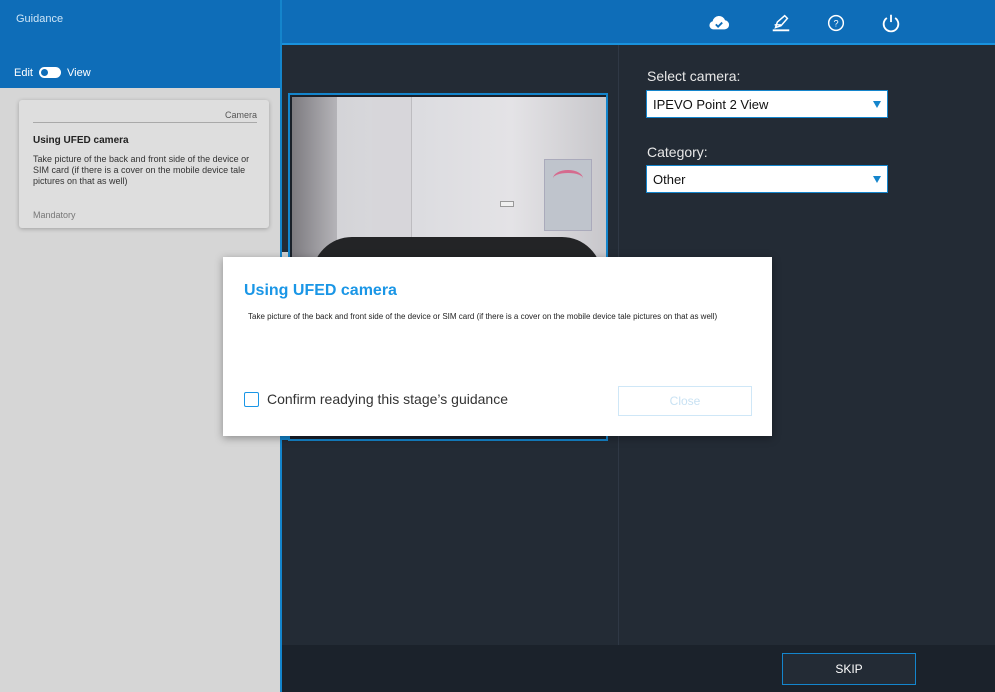  I want to click on skip-button: SKIP, so click(849, 669).